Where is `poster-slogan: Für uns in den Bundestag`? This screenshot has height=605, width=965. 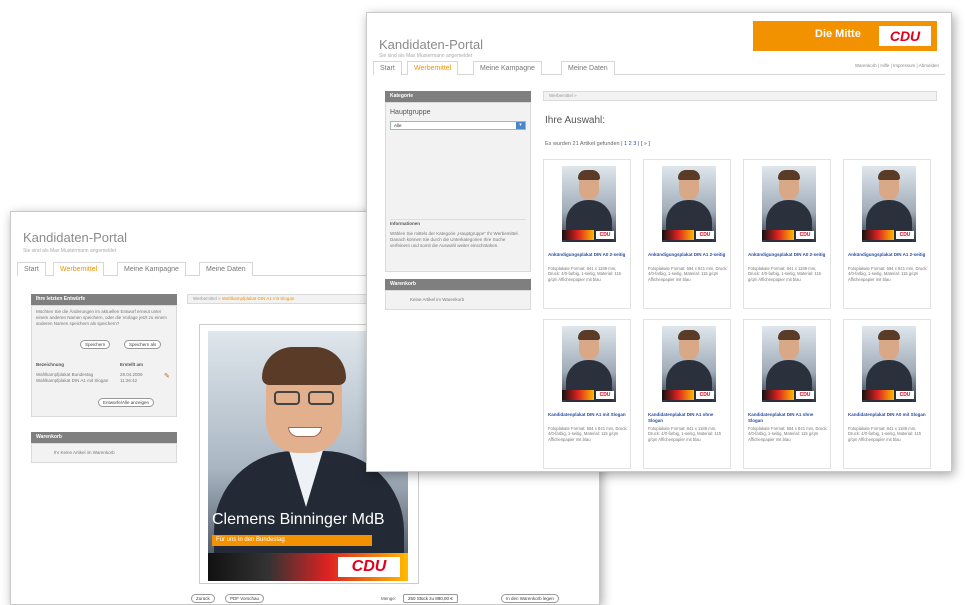
poster-slogan: Für uns in den Bundestag is located at coordinates (292, 540).